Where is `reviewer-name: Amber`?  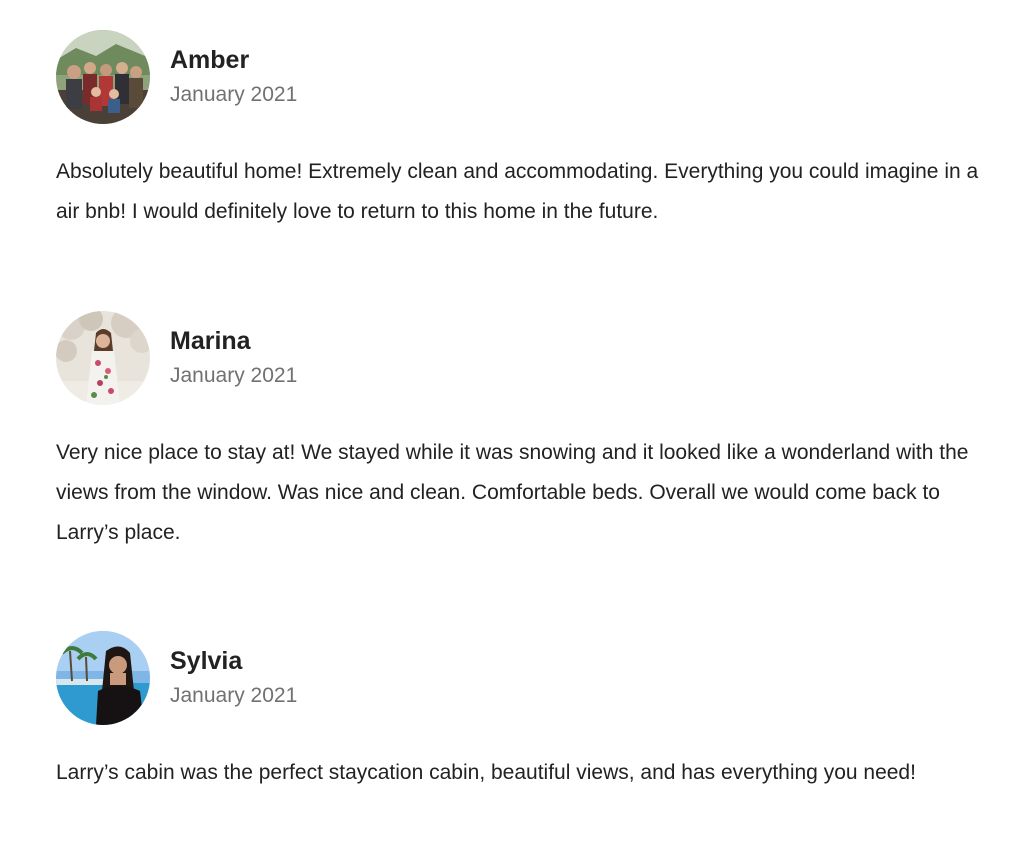
reviewer-name: Amber is located at coordinates (210, 60).